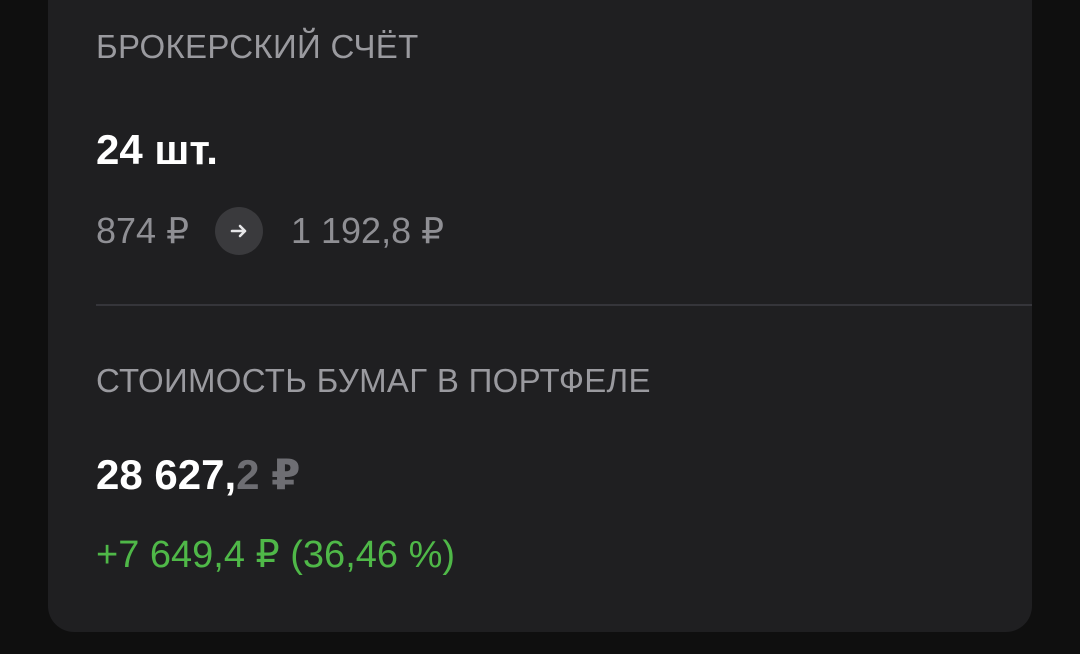 The height and width of the screenshot is (654, 1080). Describe the element at coordinates (157, 149) in the screenshot. I see `quantity-value: 24 шт.` at that location.